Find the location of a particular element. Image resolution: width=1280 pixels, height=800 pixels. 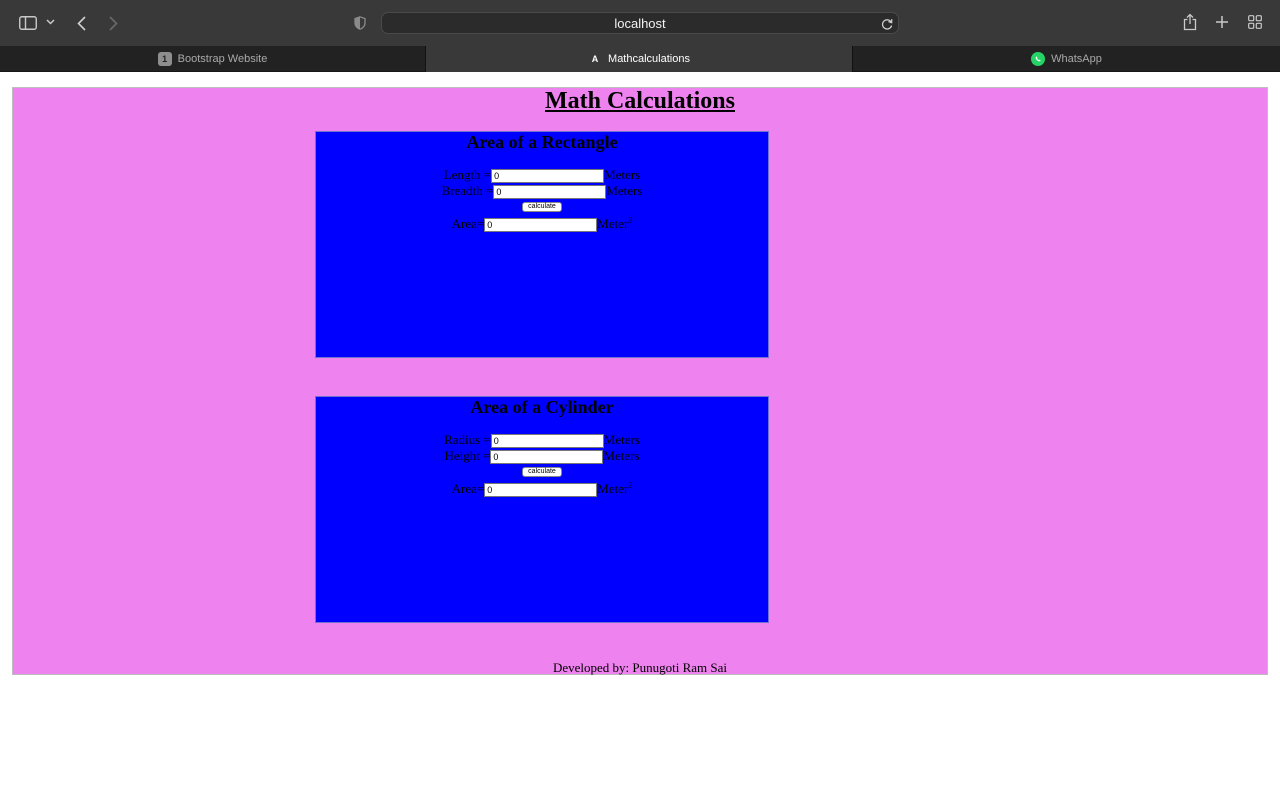

length-label: Length = is located at coordinates (467, 174).